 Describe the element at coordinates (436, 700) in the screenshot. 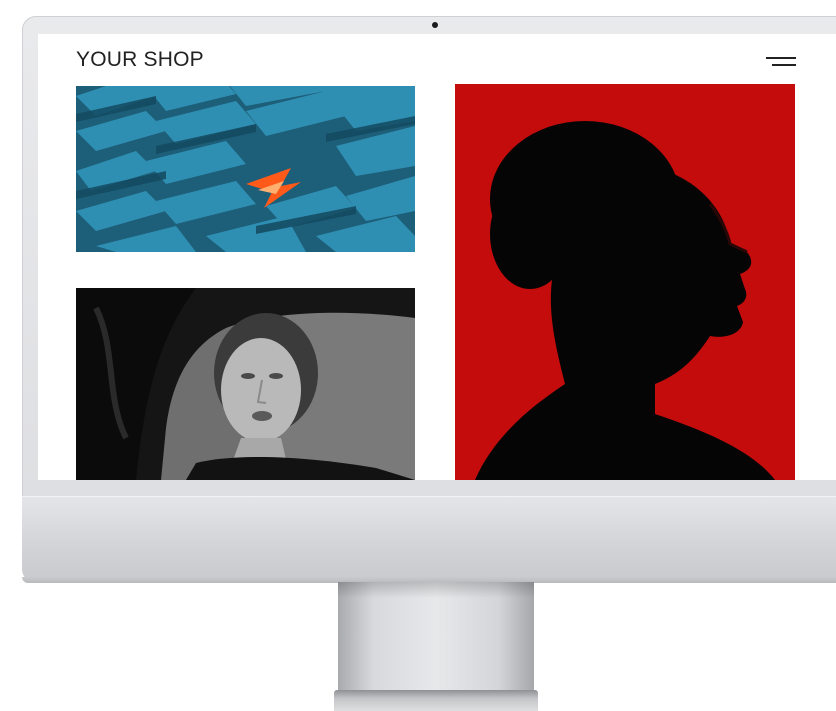

I see `monitor-foot` at that location.